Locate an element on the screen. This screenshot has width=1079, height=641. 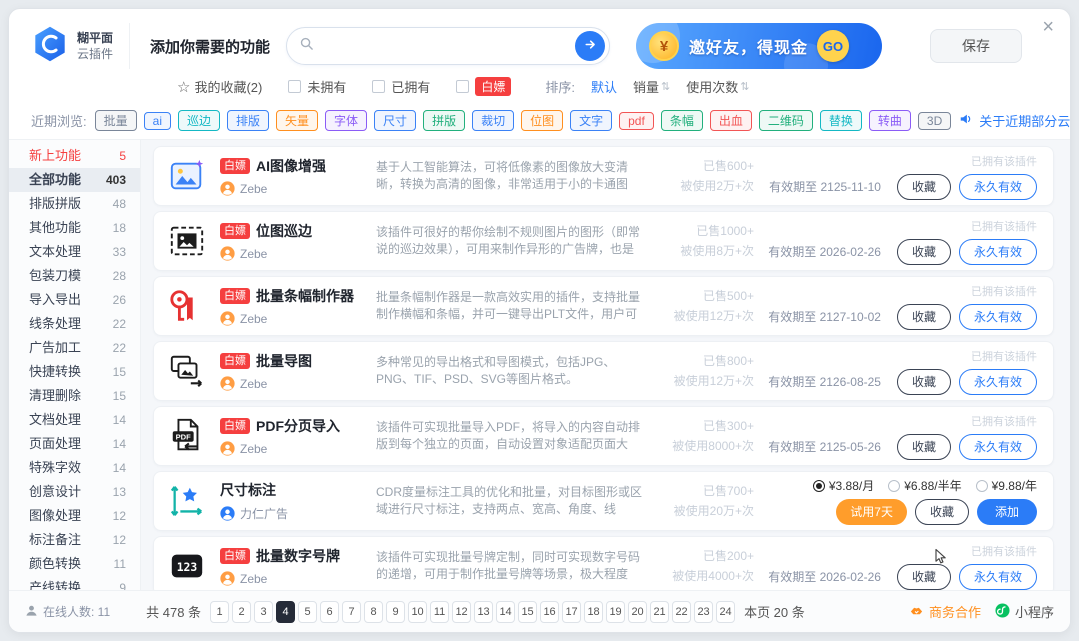
sidebar-item: 新上功能 5 is located at coordinates (74, 156).